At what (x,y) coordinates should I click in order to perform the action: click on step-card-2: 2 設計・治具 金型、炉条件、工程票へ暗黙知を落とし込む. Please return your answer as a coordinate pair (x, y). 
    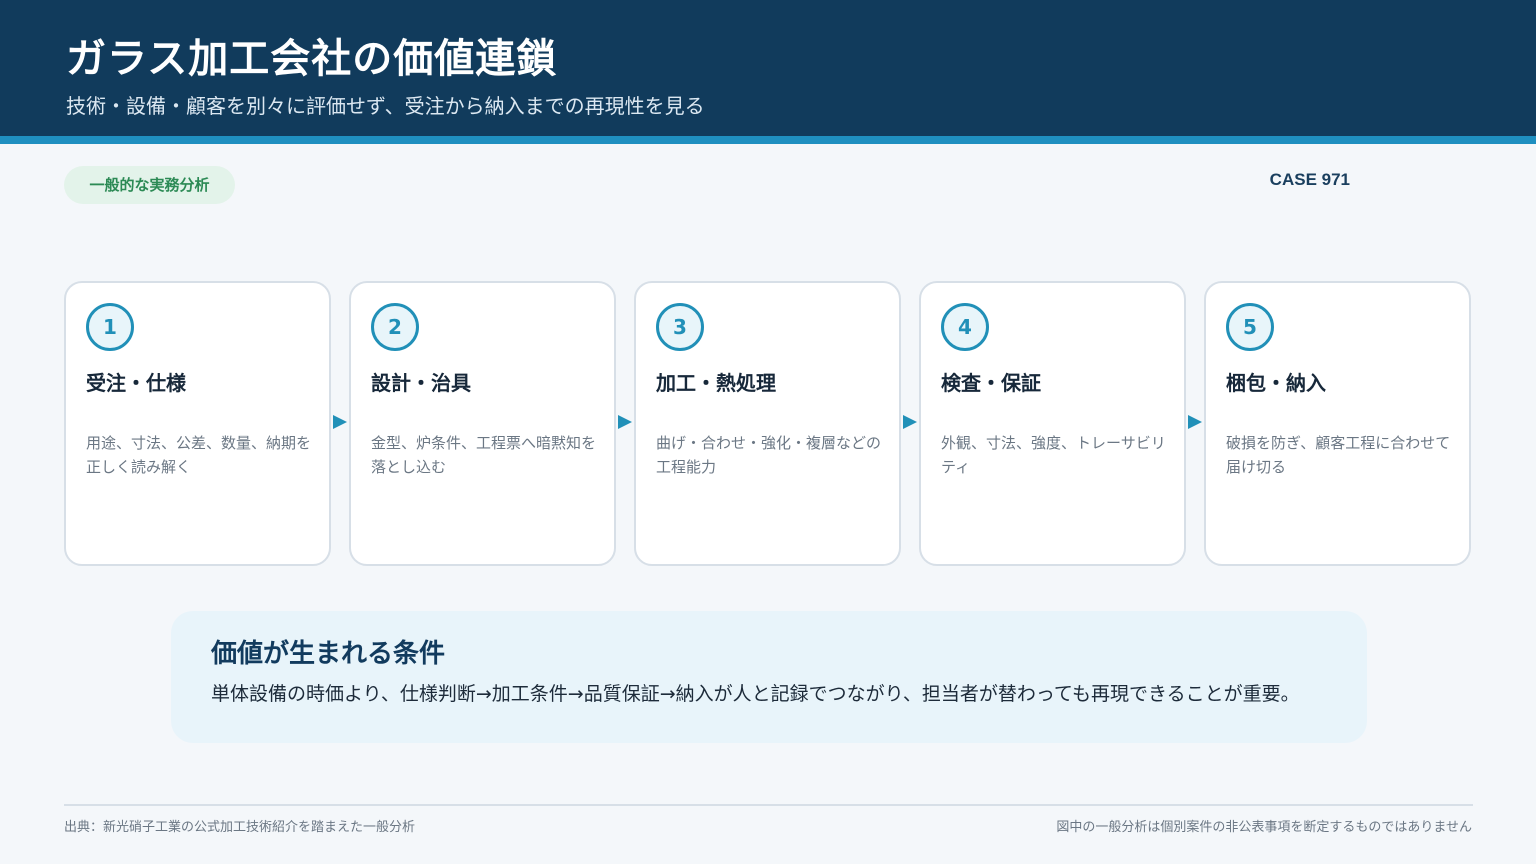
    Looking at the image, I should click on (482, 423).